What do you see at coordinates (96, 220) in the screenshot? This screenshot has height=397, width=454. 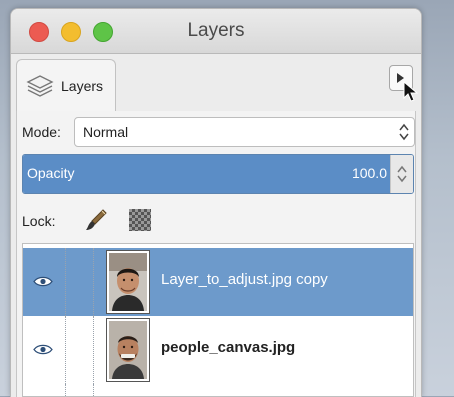 I see `paintbrush-icon` at bounding box center [96, 220].